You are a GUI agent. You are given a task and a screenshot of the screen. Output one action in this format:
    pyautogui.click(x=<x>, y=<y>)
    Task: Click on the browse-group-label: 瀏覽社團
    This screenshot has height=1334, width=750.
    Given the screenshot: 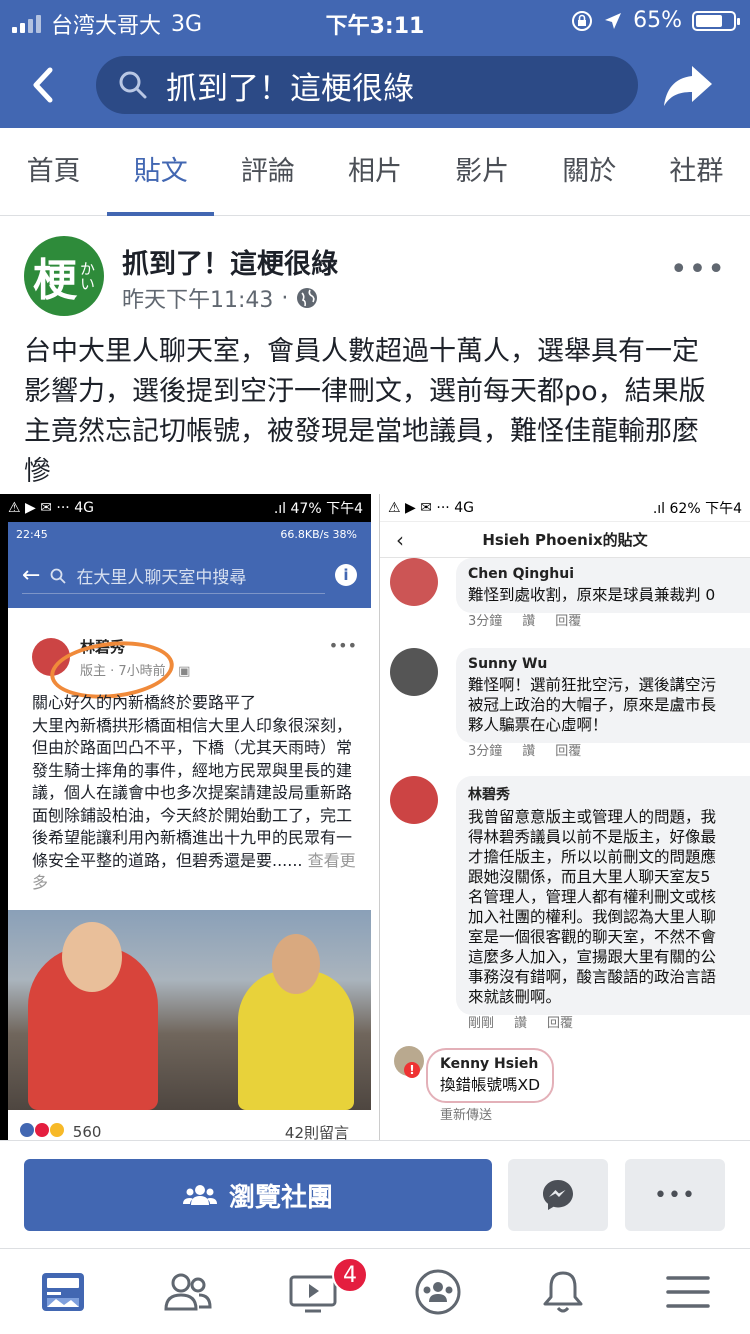 What is the action you would take?
    pyautogui.click(x=280, y=1197)
    